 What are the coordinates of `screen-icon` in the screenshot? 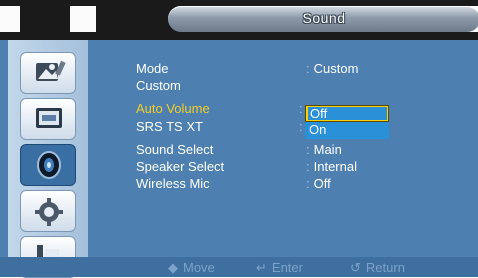 It's located at (49, 118).